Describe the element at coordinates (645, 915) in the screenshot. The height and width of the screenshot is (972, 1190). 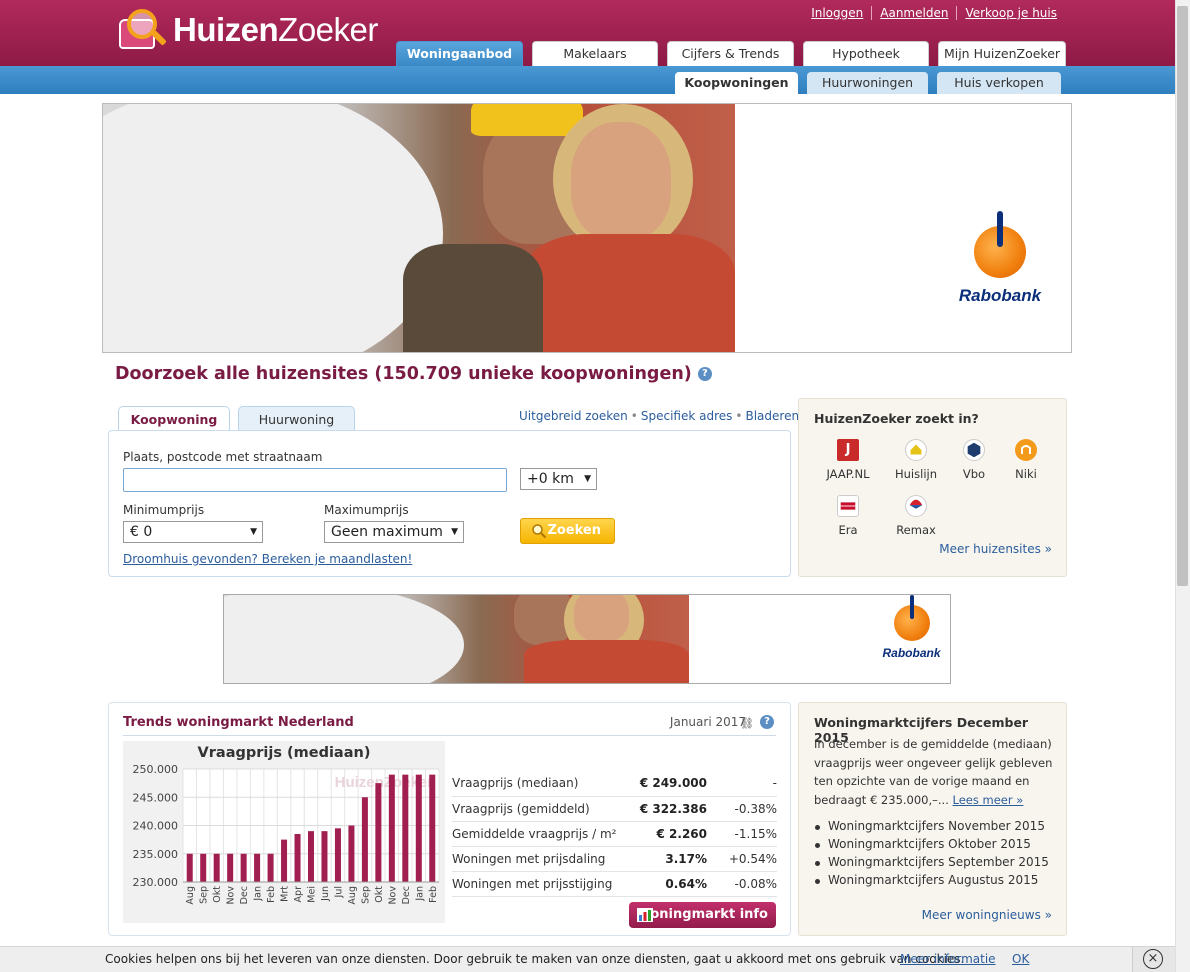
I see `bar-chart-icon` at that location.